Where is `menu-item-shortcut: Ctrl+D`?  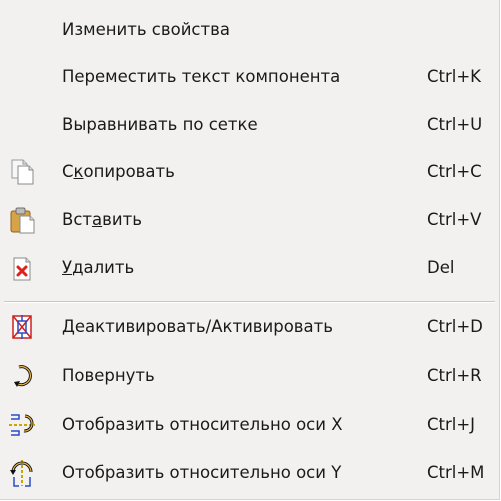
menu-item-shortcut: Ctrl+D is located at coordinates (455, 326).